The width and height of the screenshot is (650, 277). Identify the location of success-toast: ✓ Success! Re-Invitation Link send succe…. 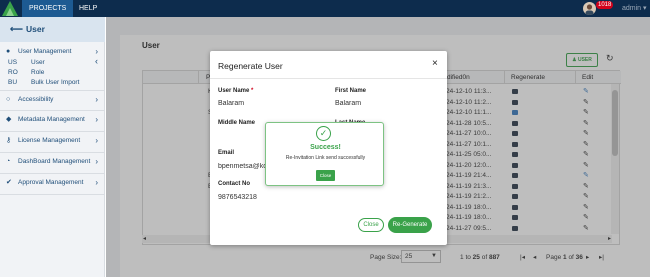
(324, 154).